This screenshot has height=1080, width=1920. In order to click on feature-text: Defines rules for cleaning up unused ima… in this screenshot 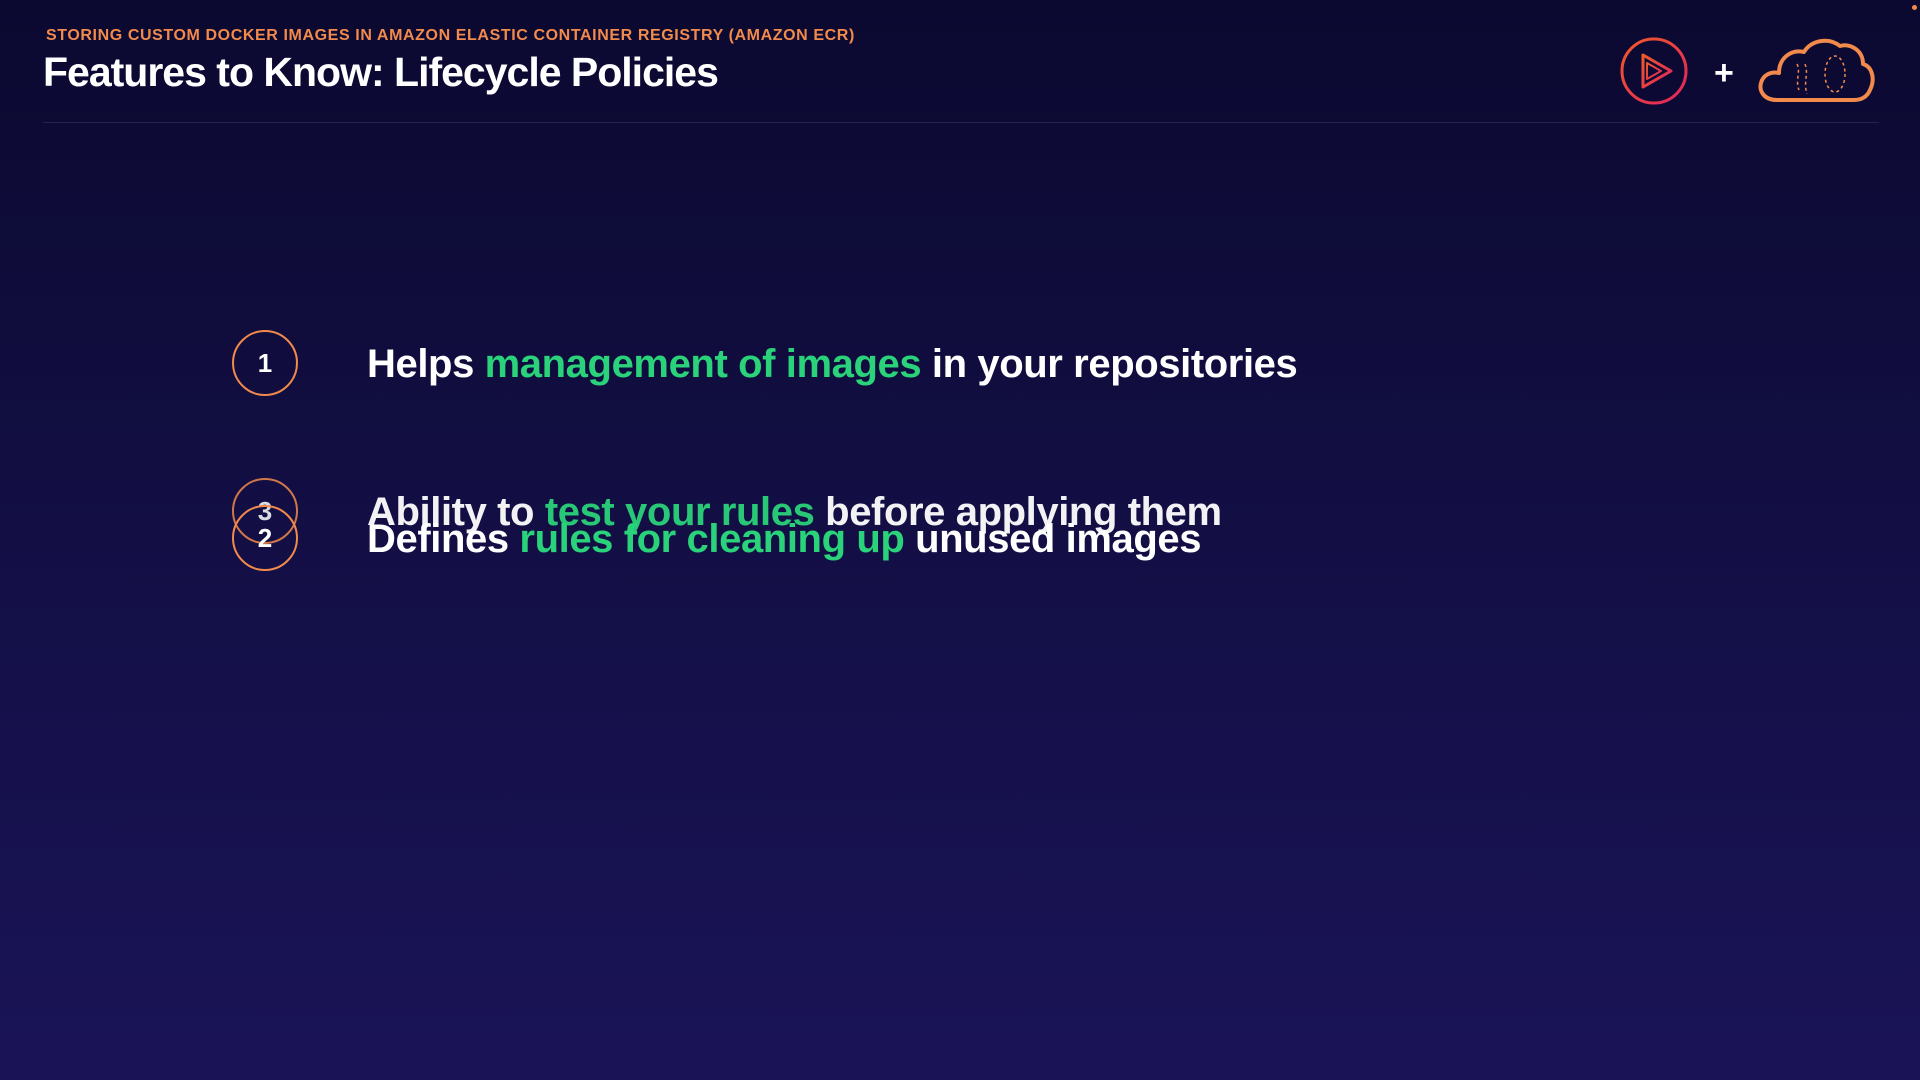, I will do `click(784, 539)`.